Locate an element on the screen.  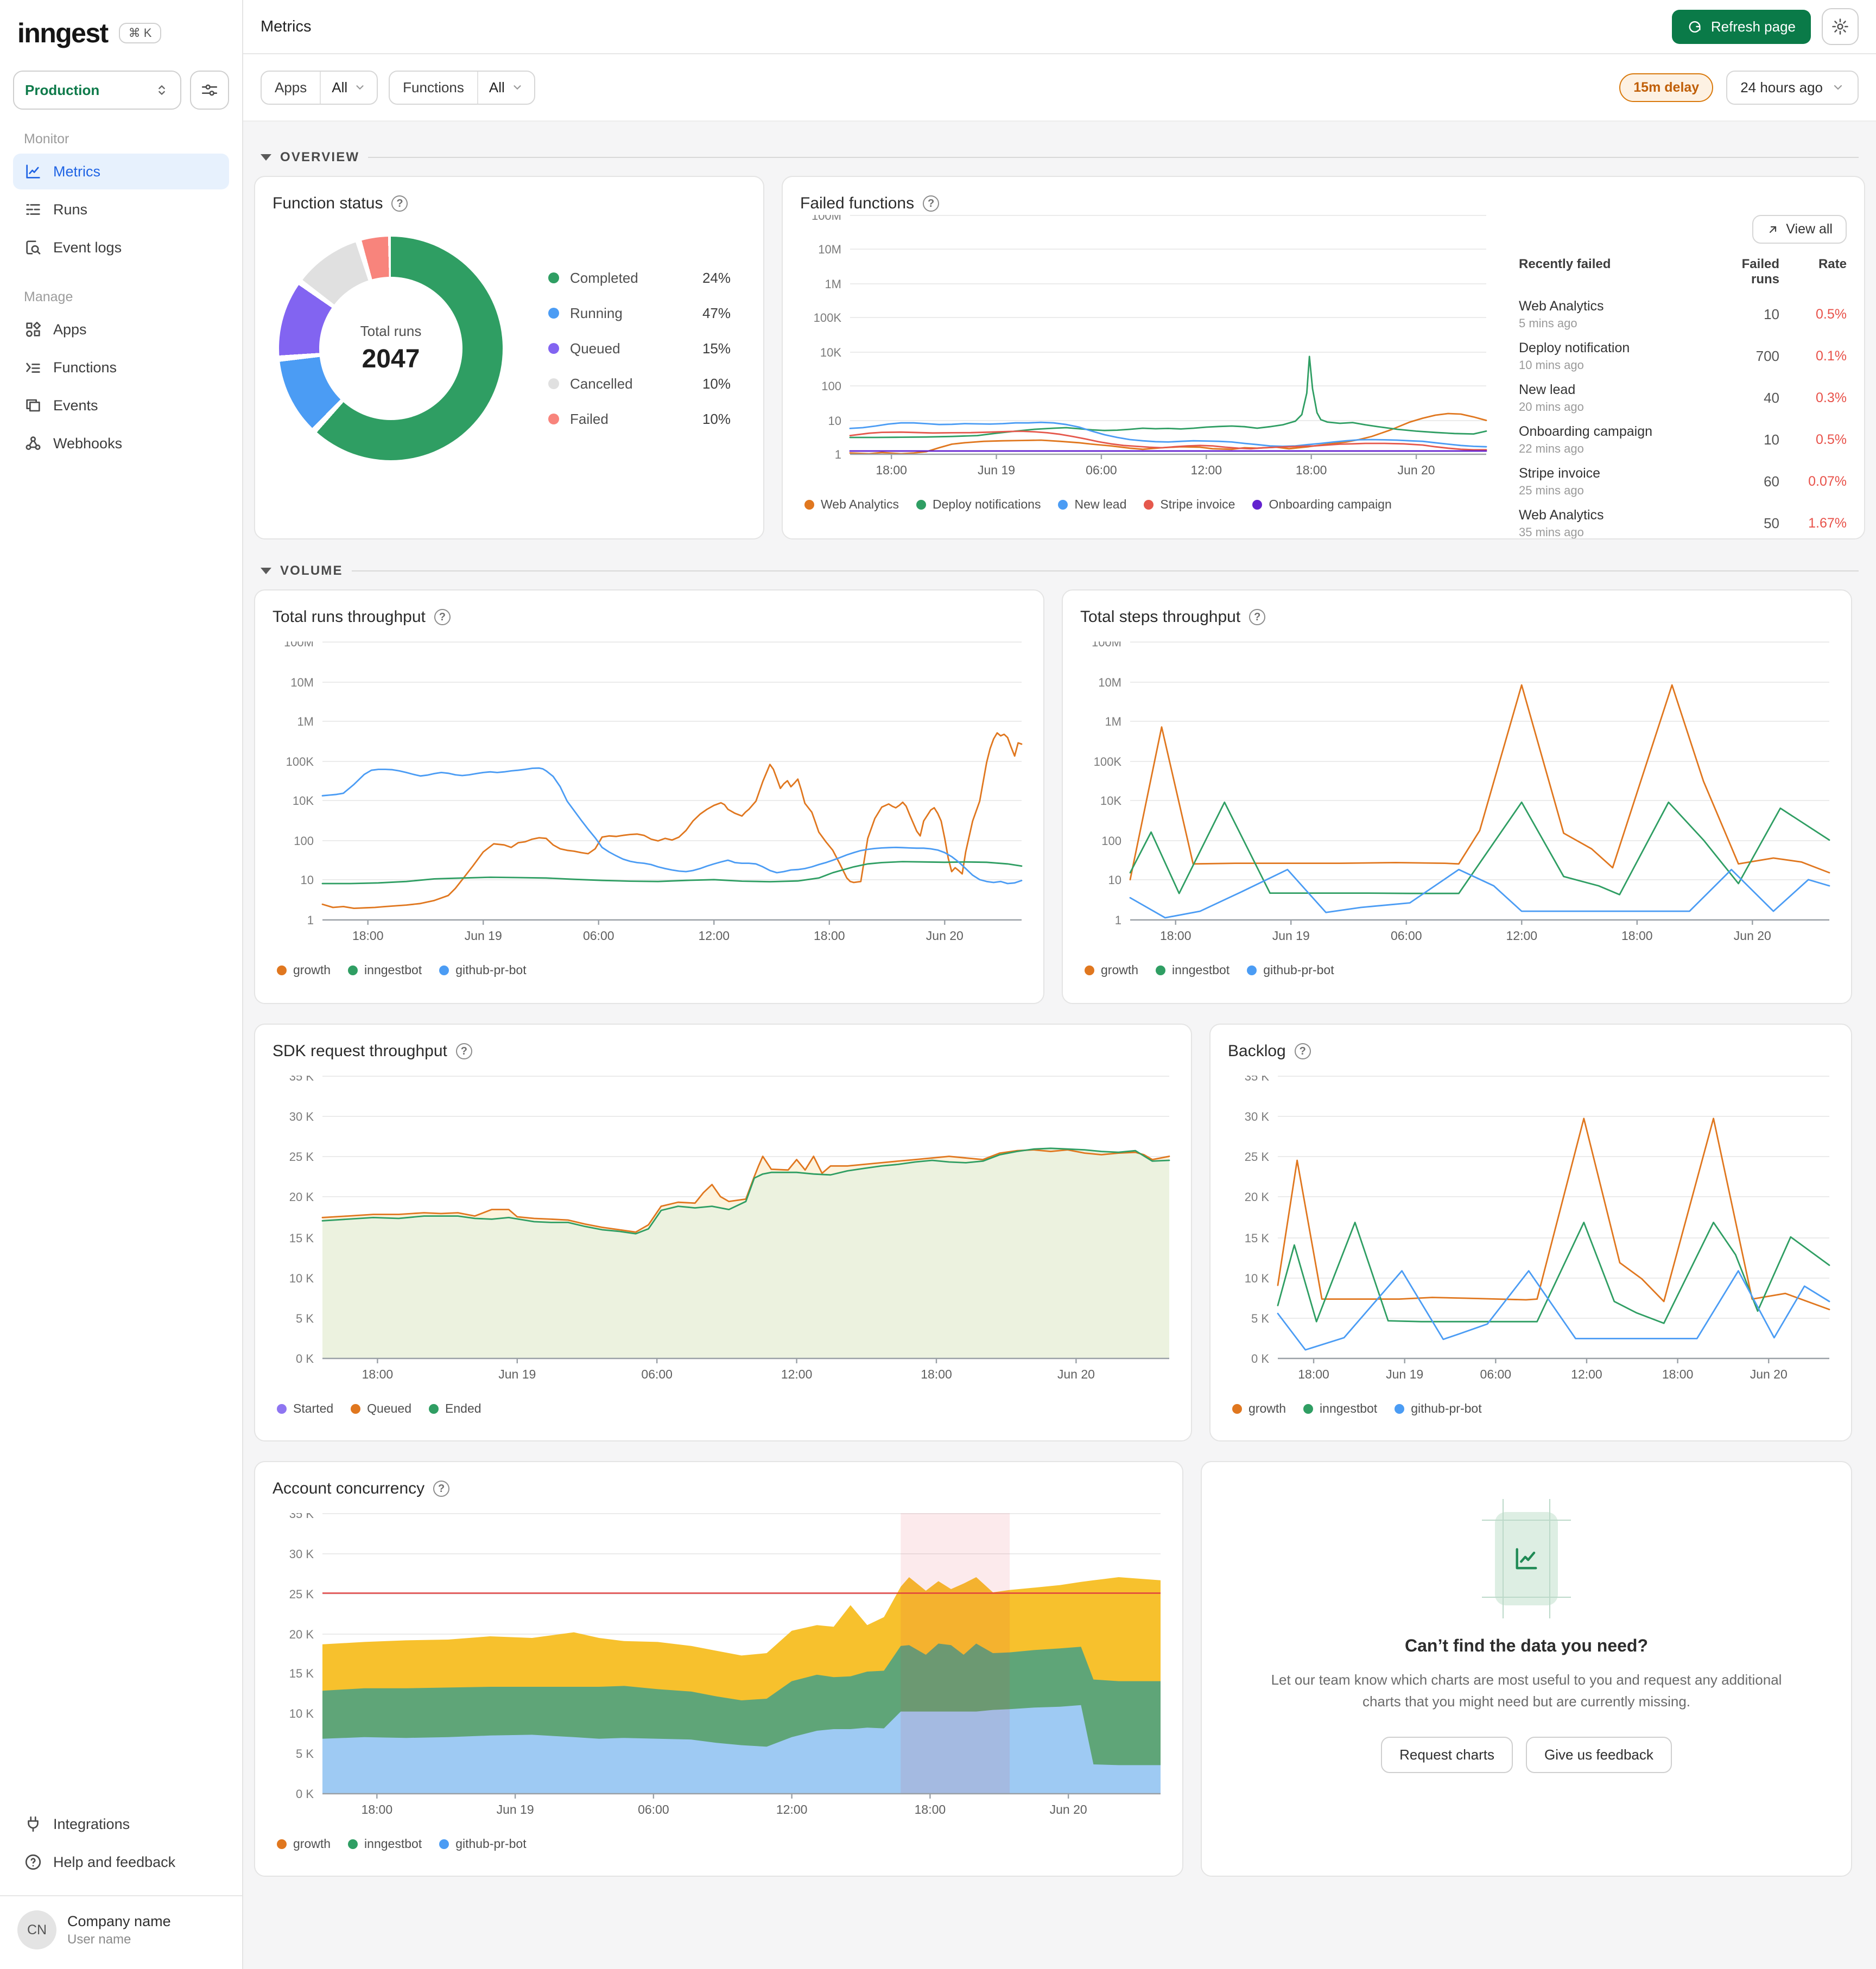
delay-badge: 15m delay is located at coordinates (1666, 87).